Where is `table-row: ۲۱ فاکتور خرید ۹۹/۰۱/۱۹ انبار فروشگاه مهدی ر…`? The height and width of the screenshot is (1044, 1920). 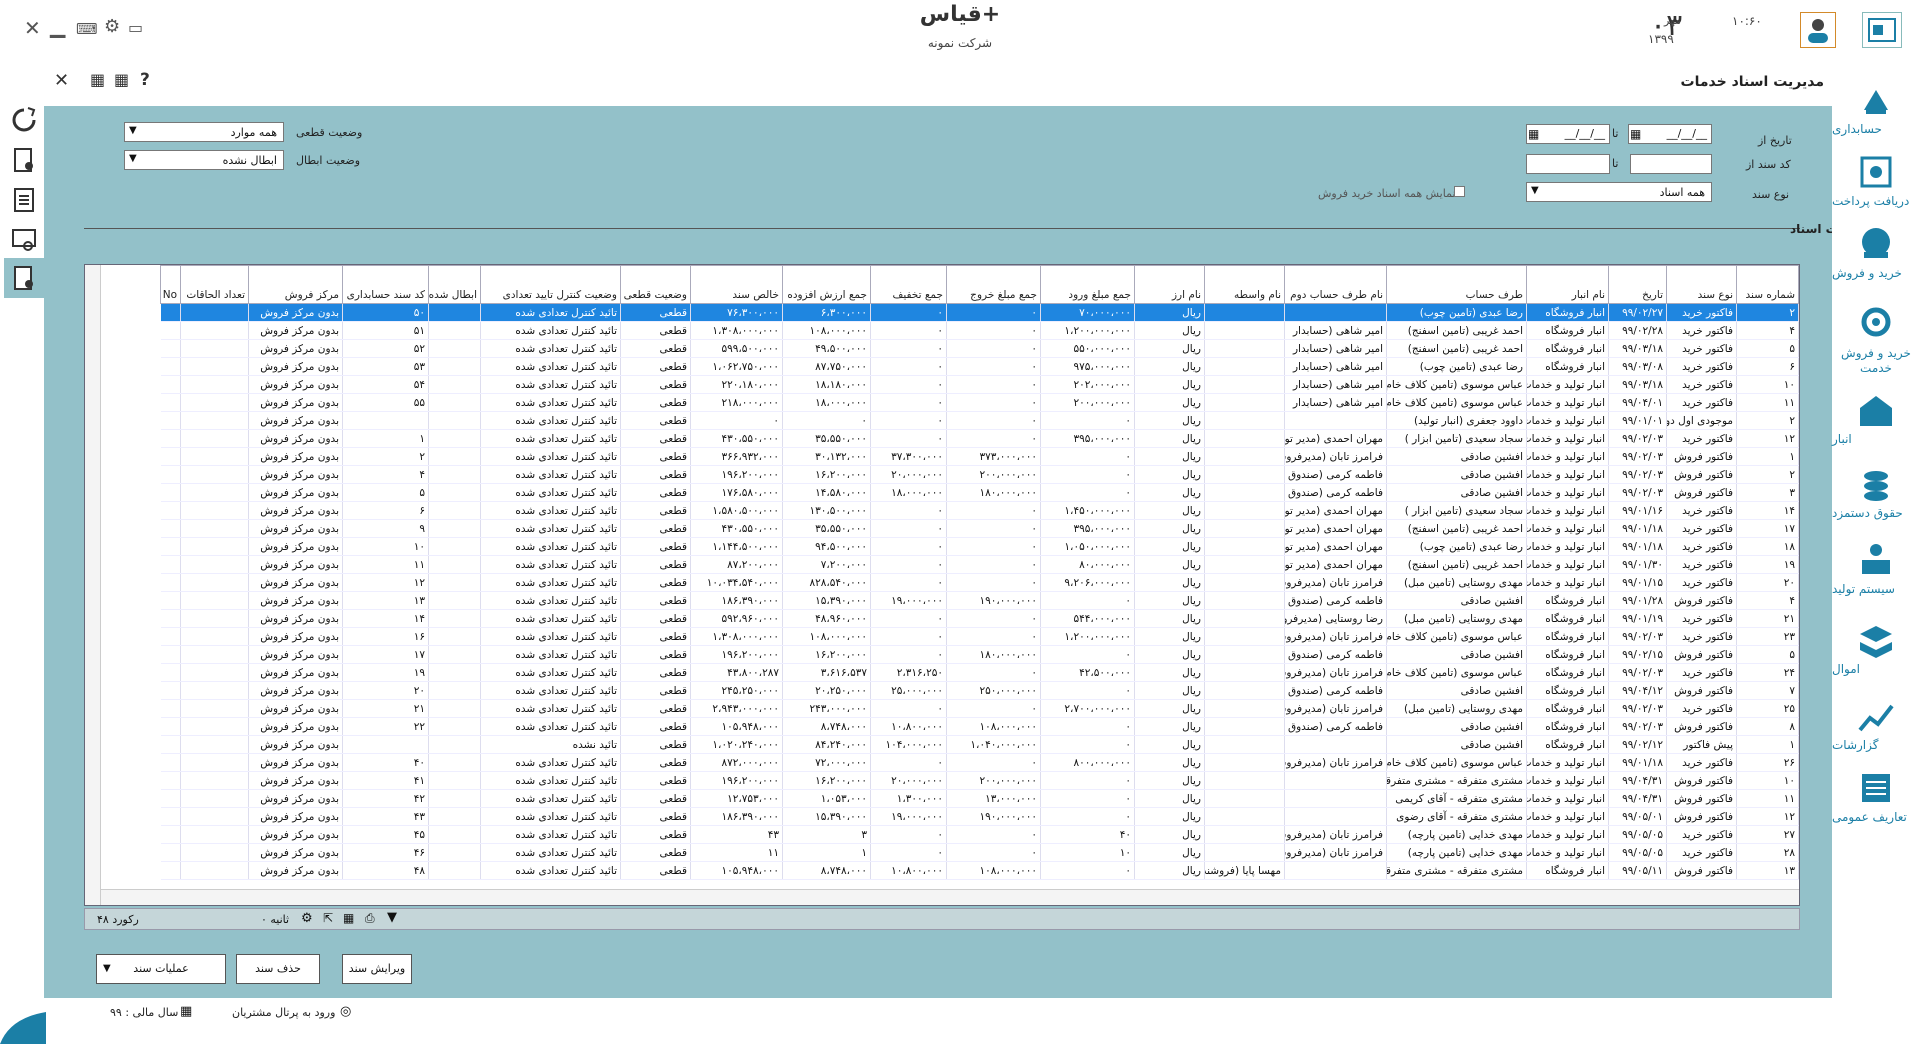 table-row: ۲۱ فاکتور خرید ۹۹/۰۱/۱۹ انبار فروشگاه مهدی ر… is located at coordinates (979, 618).